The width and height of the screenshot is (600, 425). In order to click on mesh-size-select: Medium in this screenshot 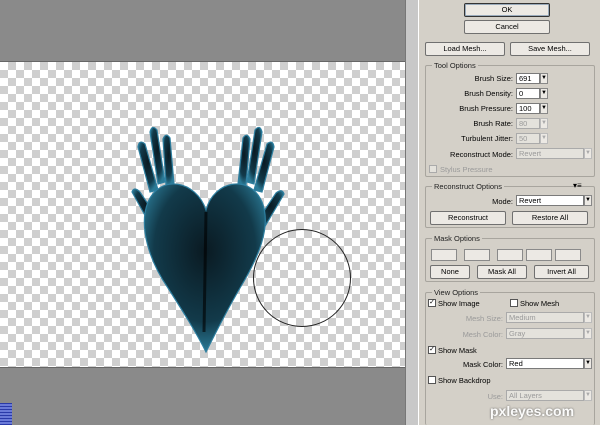, I will do `click(545, 317)`.